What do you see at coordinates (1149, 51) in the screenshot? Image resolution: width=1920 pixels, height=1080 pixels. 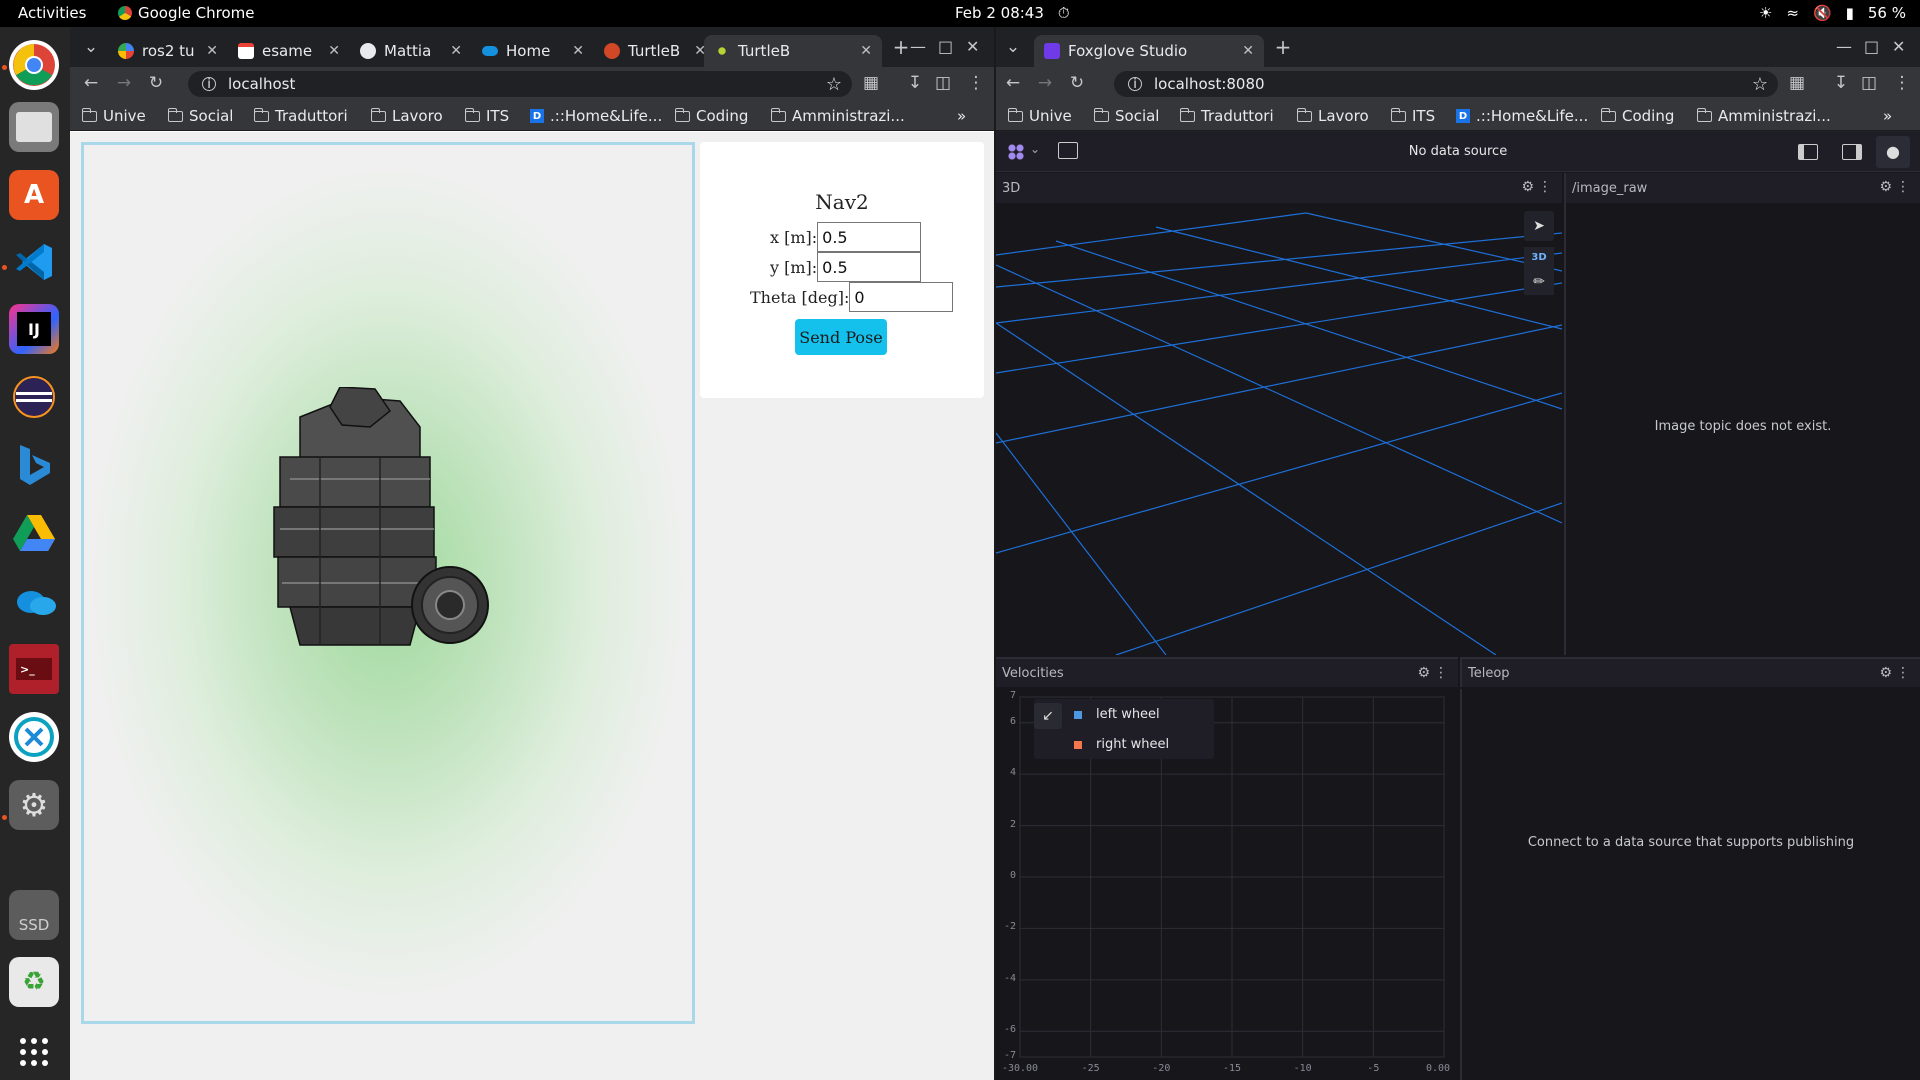 I see `tab-foxglove: Foxglove Studio ✕` at bounding box center [1149, 51].